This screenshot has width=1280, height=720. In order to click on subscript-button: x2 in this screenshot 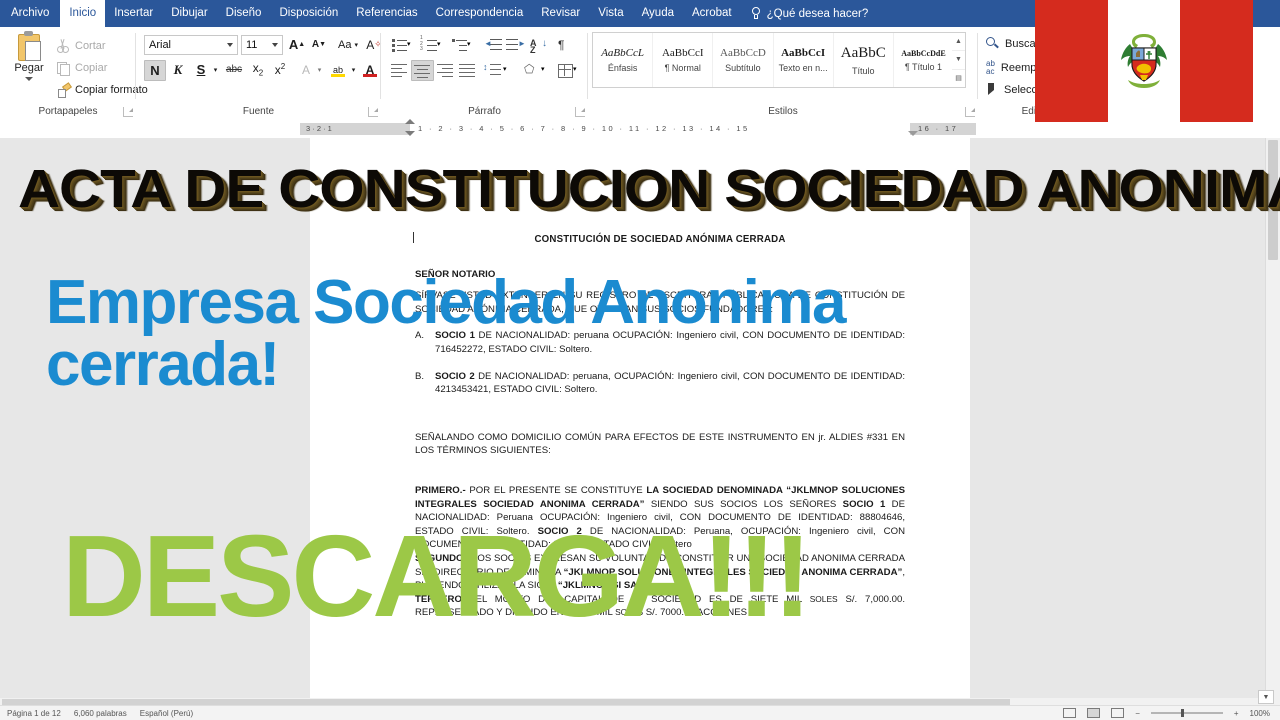, I will do `click(258, 69)`.